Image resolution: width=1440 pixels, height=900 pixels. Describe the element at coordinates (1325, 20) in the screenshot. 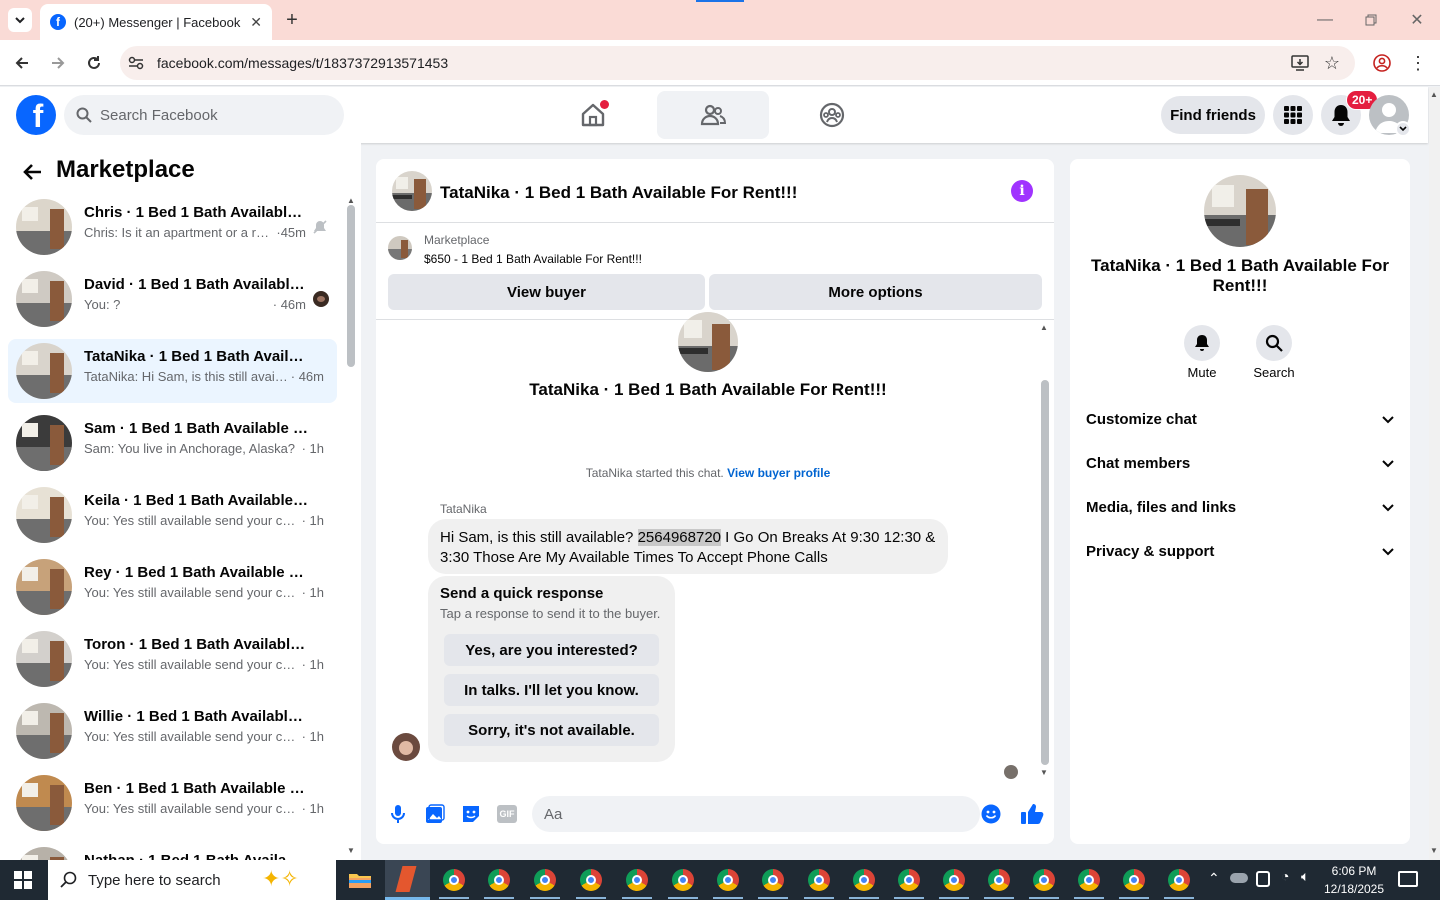

I see `minimize-button: —` at that location.